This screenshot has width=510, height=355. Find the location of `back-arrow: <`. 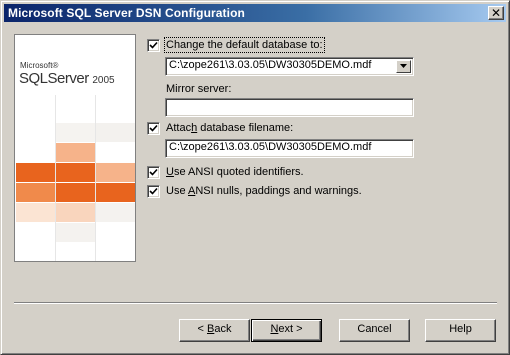

back-arrow: < is located at coordinates (202, 329).